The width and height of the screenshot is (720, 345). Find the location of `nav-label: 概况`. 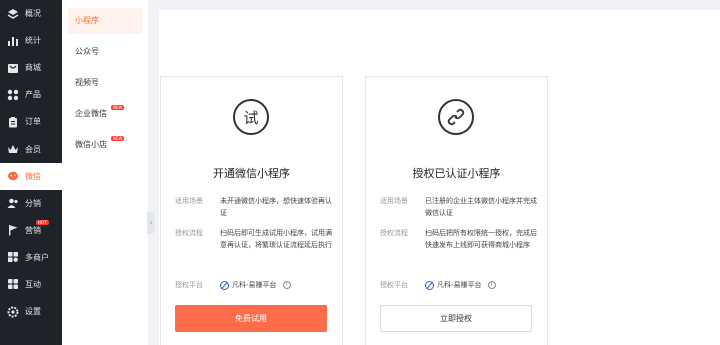

nav-label: 概况 is located at coordinates (33, 14).